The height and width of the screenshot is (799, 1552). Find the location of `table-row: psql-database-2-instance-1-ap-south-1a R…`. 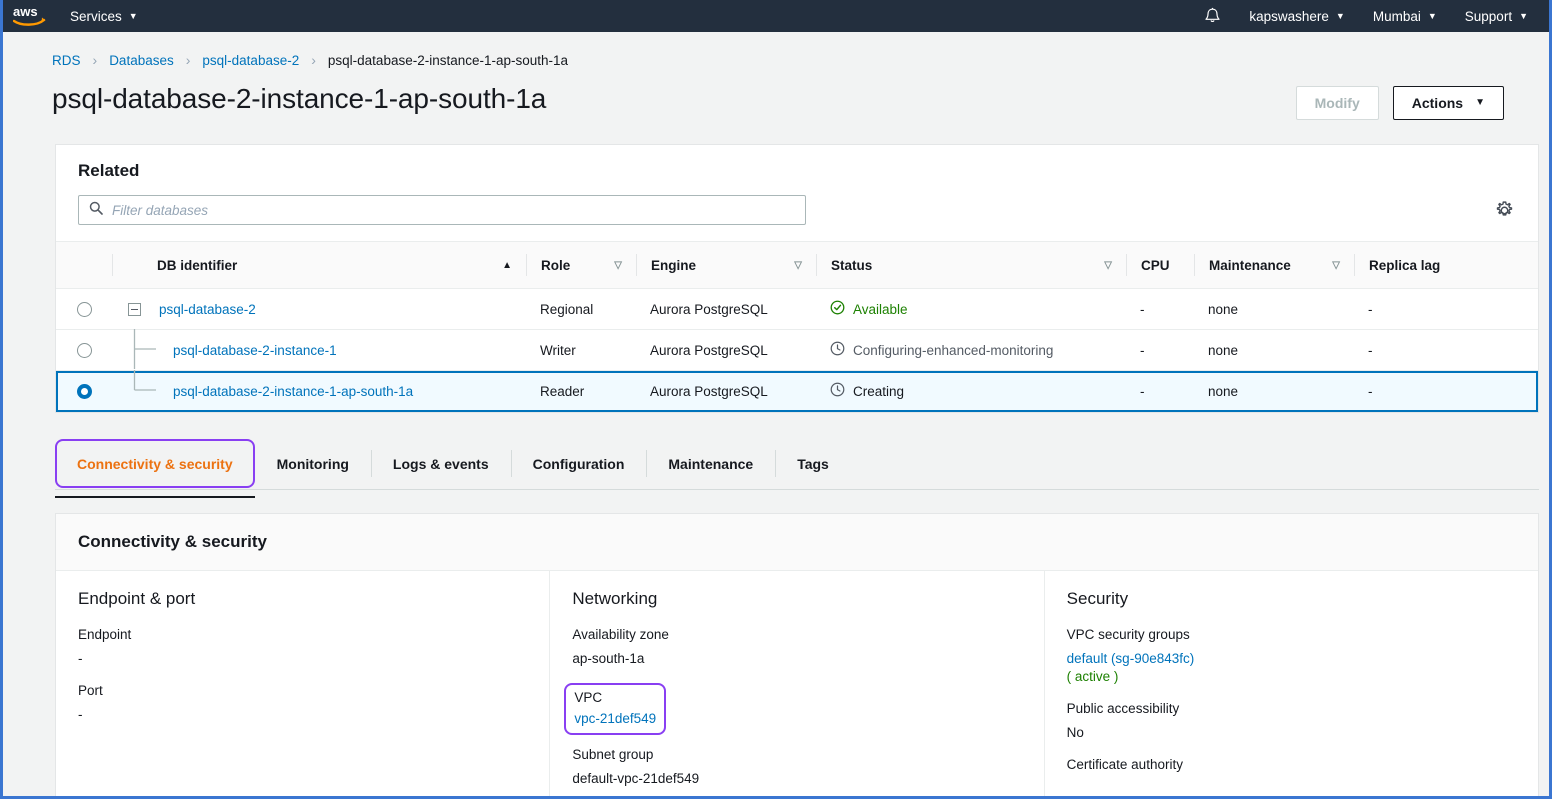

table-row: psql-database-2-instance-1-ap-south-1a R… is located at coordinates (797, 390).